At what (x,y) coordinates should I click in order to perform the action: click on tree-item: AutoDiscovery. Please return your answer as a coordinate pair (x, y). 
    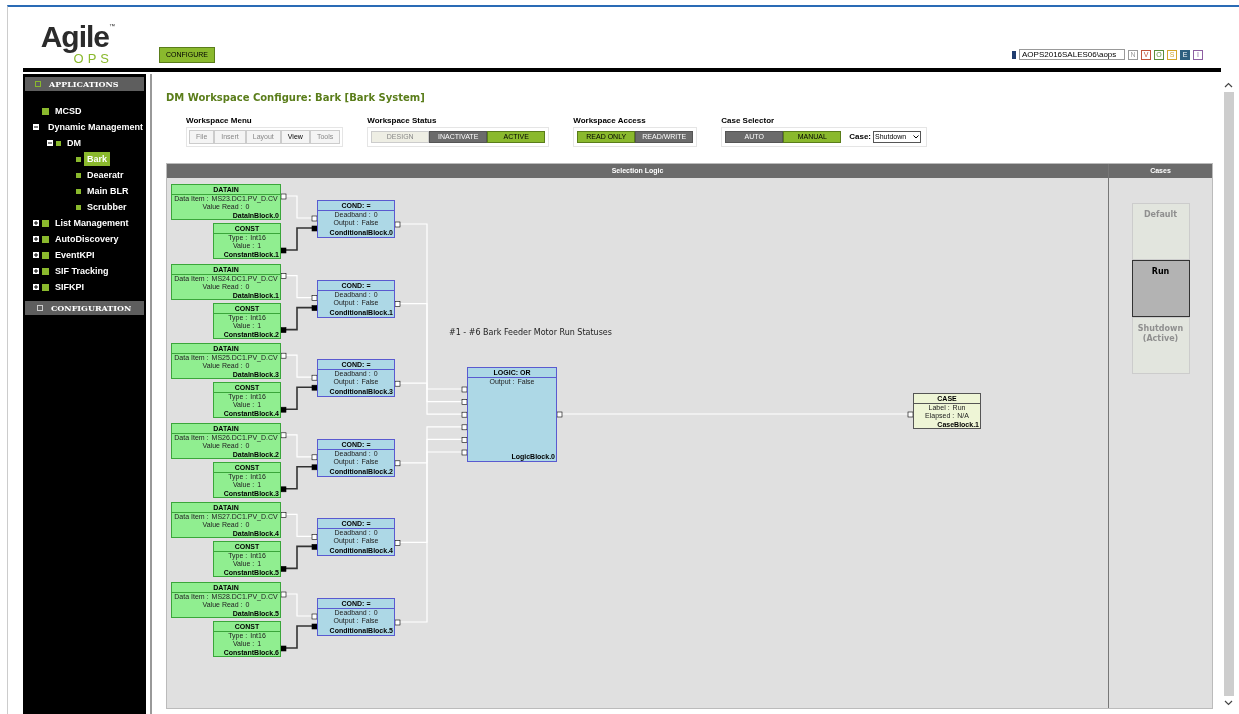
    Looking at the image, I should click on (87, 239).